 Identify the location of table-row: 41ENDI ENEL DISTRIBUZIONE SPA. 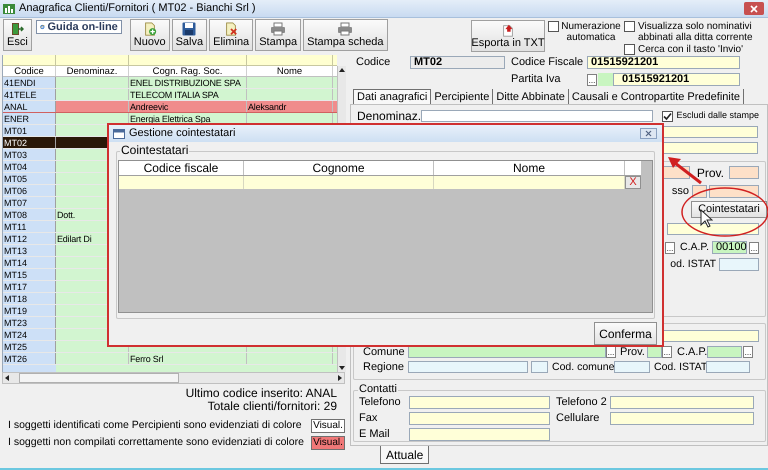
(170, 83).